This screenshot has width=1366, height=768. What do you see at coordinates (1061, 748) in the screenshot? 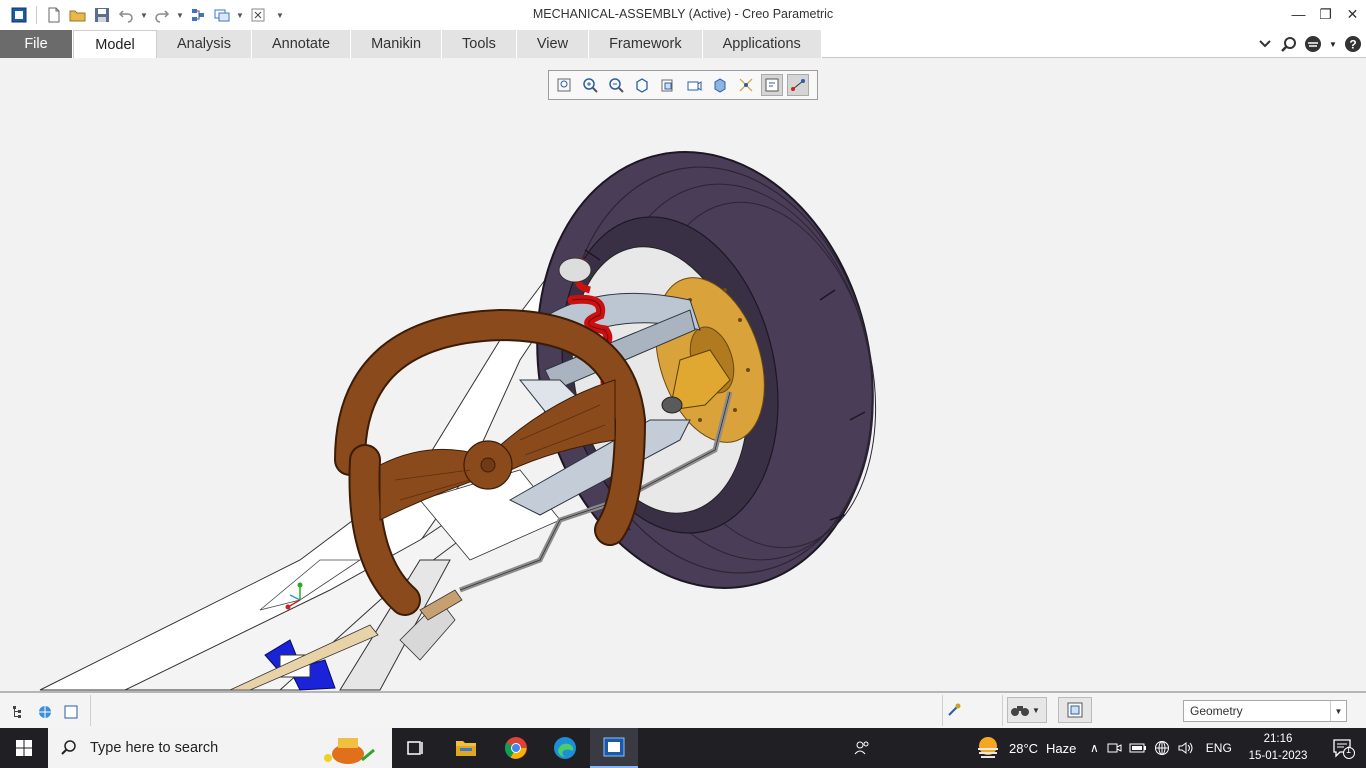
I see `weather-description: Haze` at bounding box center [1061, 748].